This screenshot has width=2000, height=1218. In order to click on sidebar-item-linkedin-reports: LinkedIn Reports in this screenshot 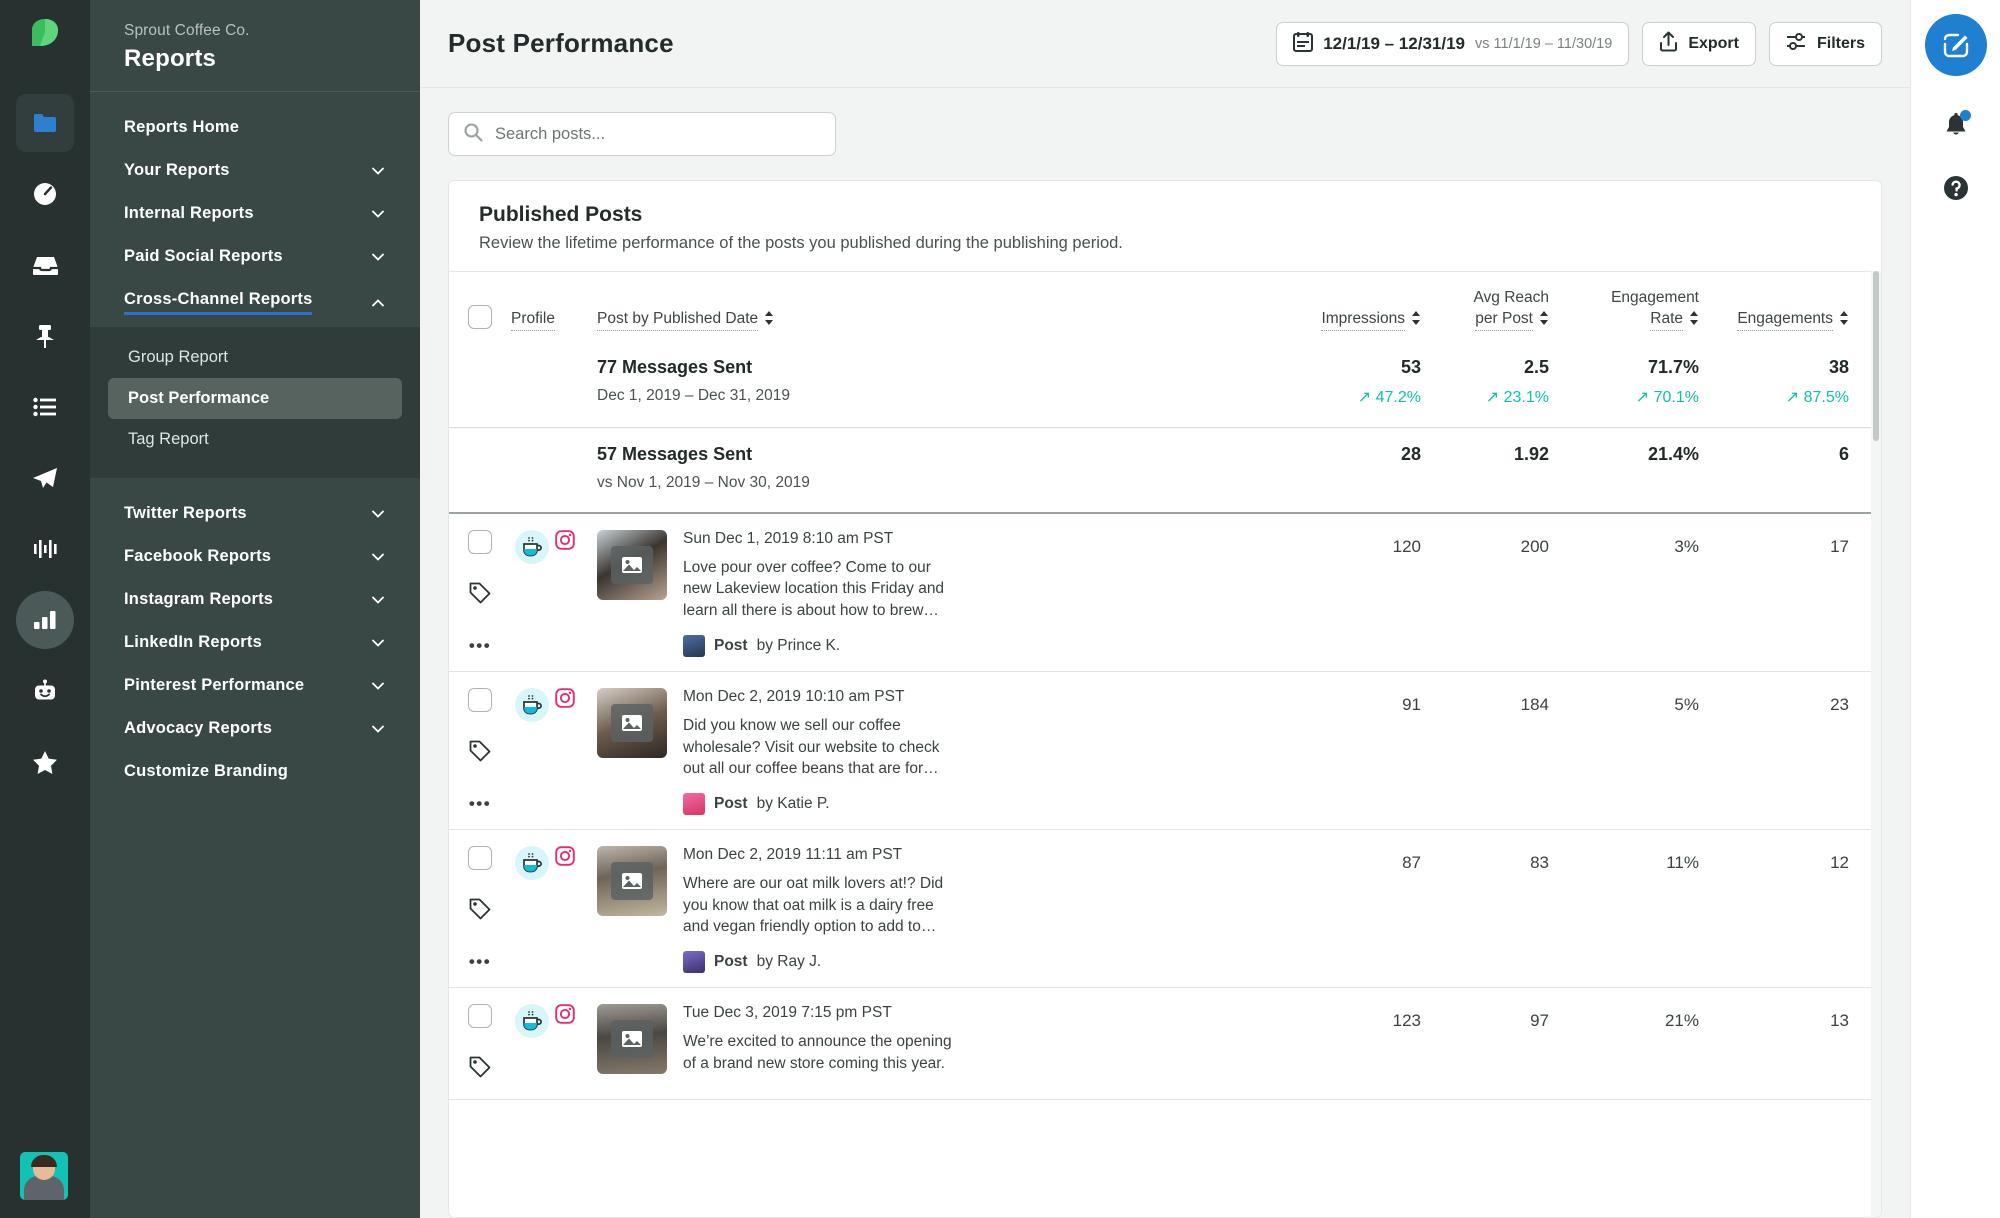, I will do `click(255, 642)`.